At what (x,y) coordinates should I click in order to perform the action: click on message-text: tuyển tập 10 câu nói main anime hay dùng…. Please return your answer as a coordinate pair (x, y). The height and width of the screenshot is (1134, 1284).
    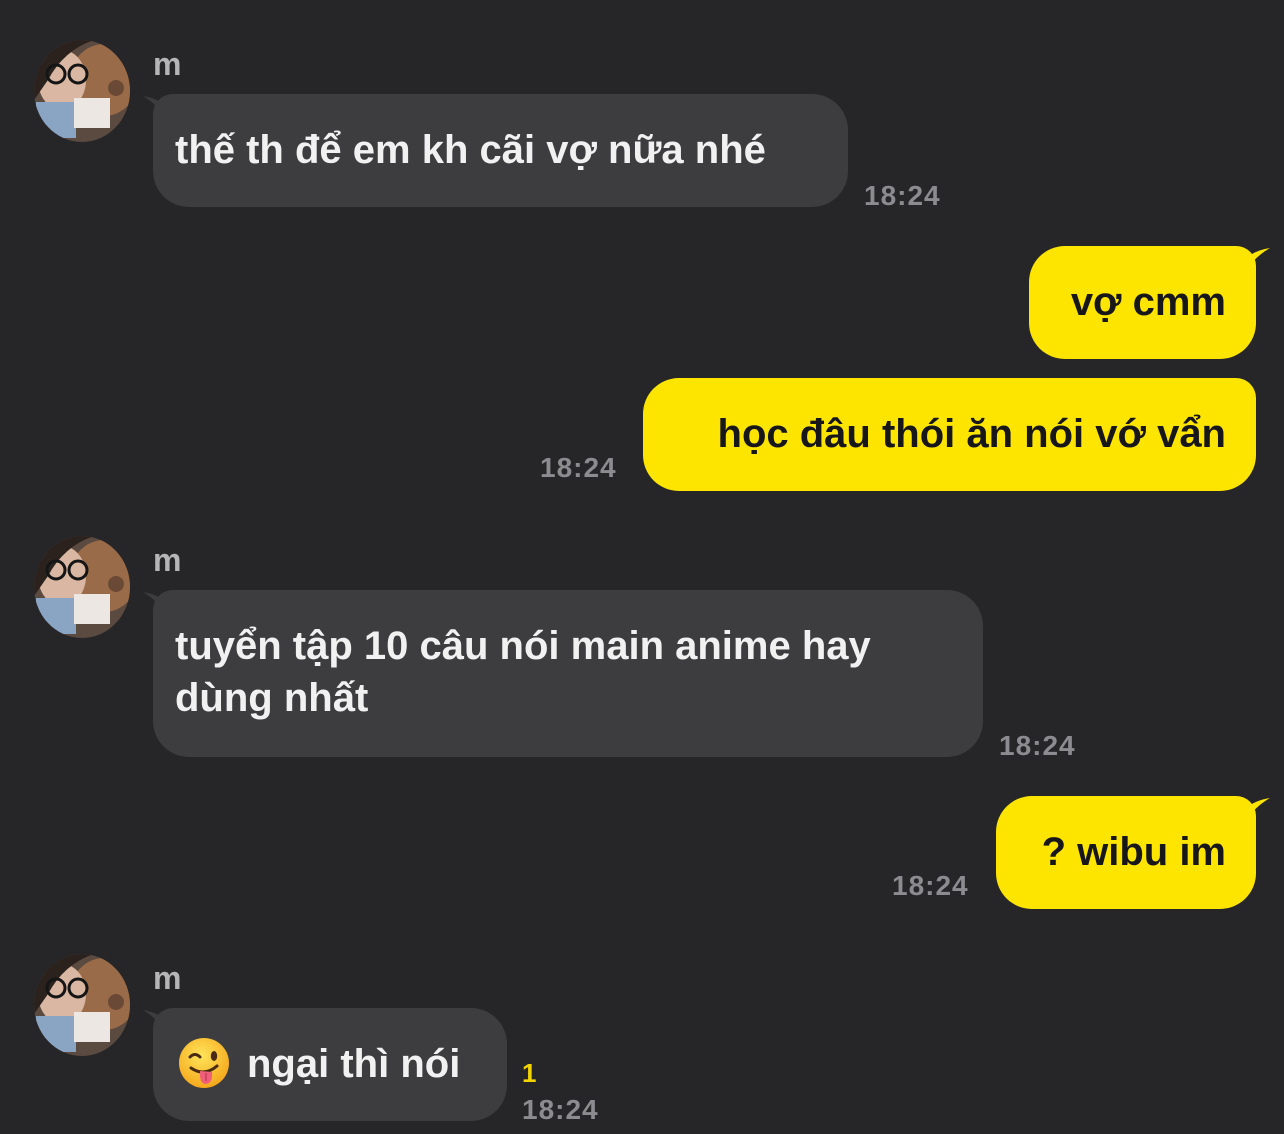
    Looking at the image, I should click on (523, 672).